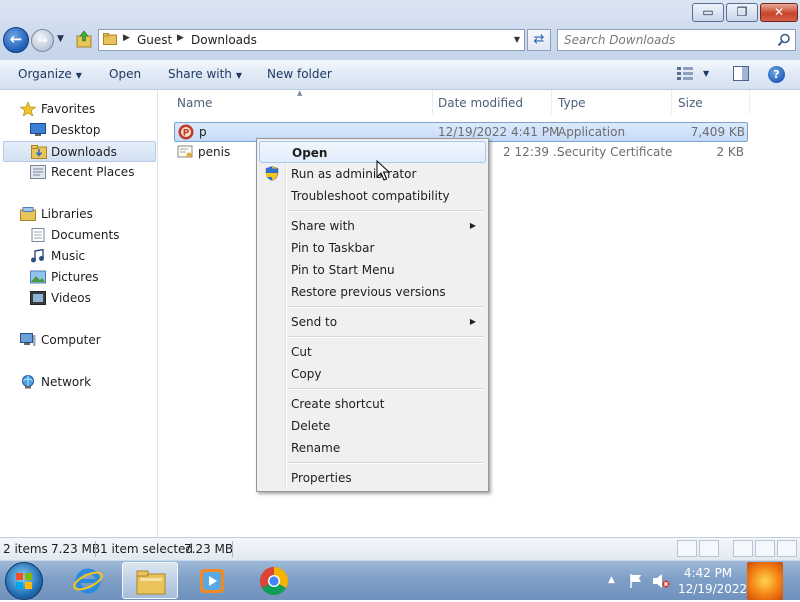  I want to click on menu-item-properties: Properties, so click(372, 478).